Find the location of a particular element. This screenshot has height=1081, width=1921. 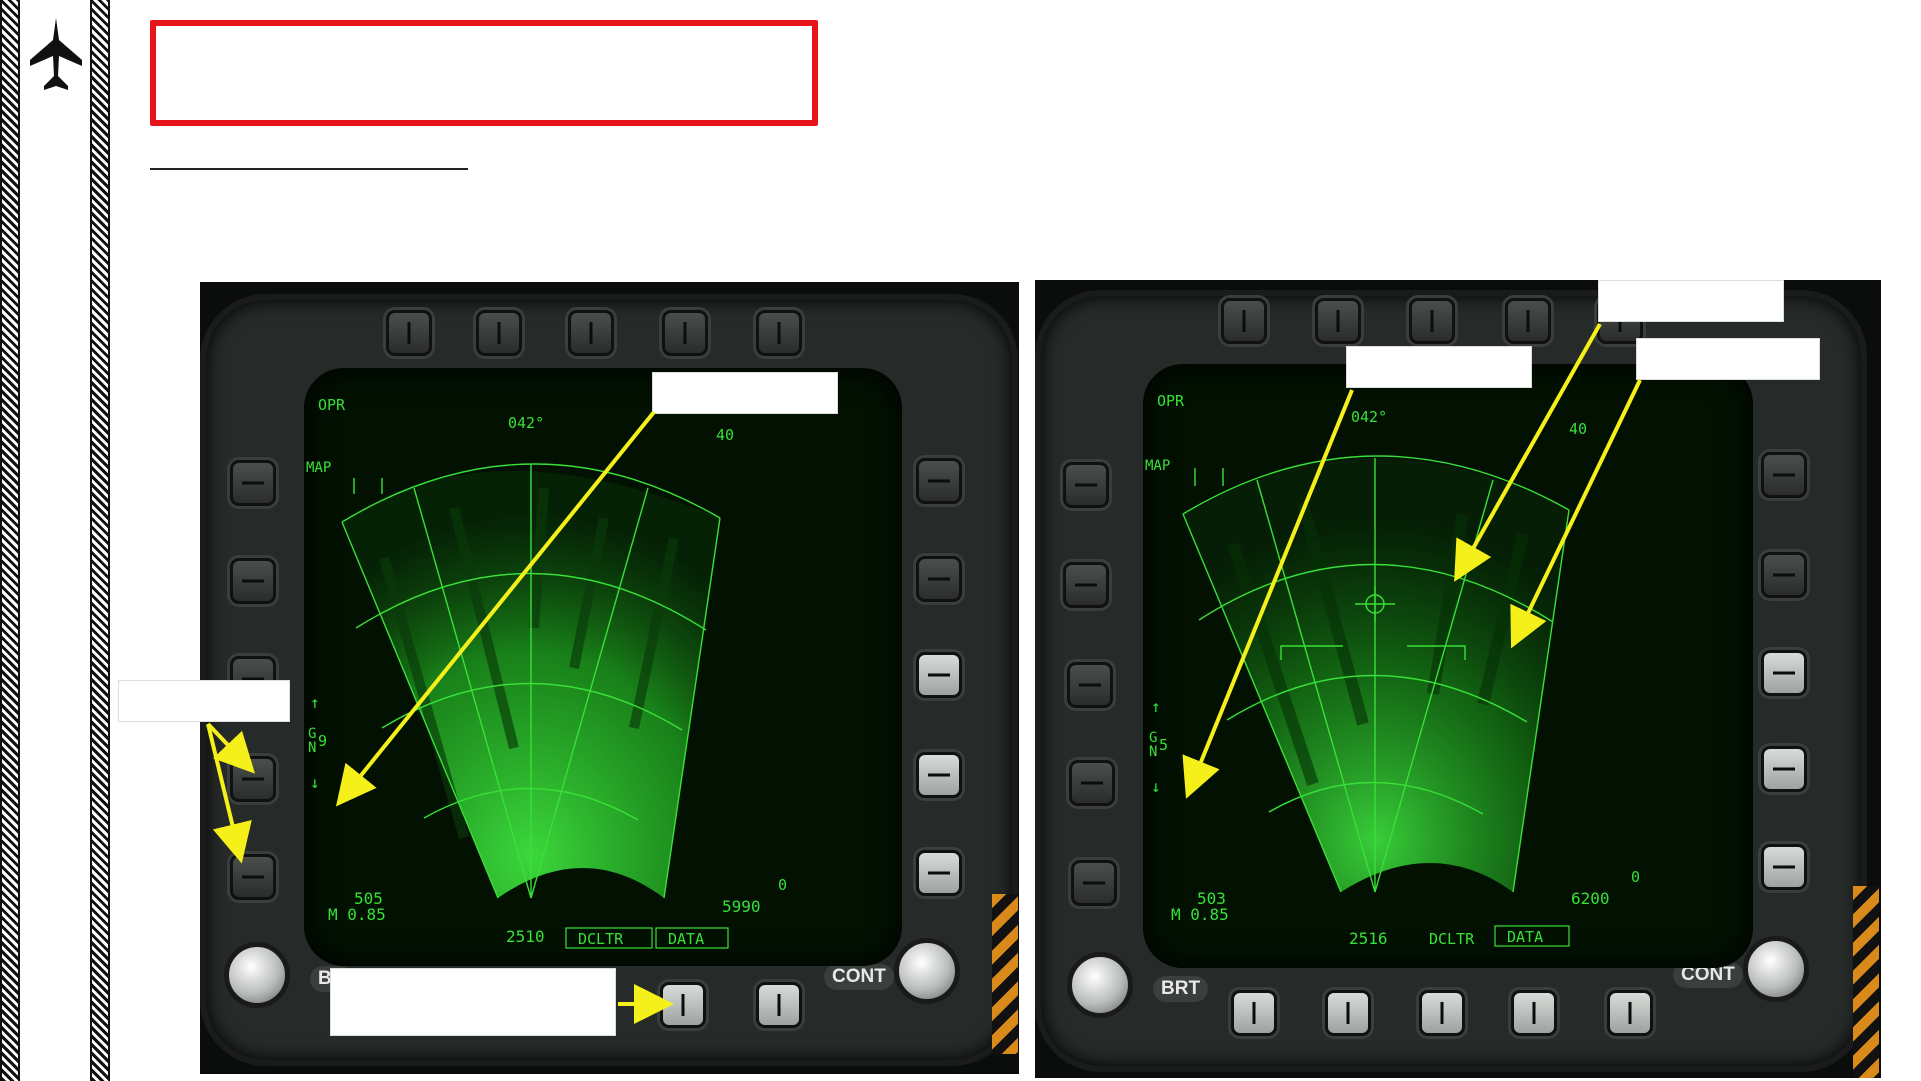

left-data-label: DATA is located at coordinates (686, 939).